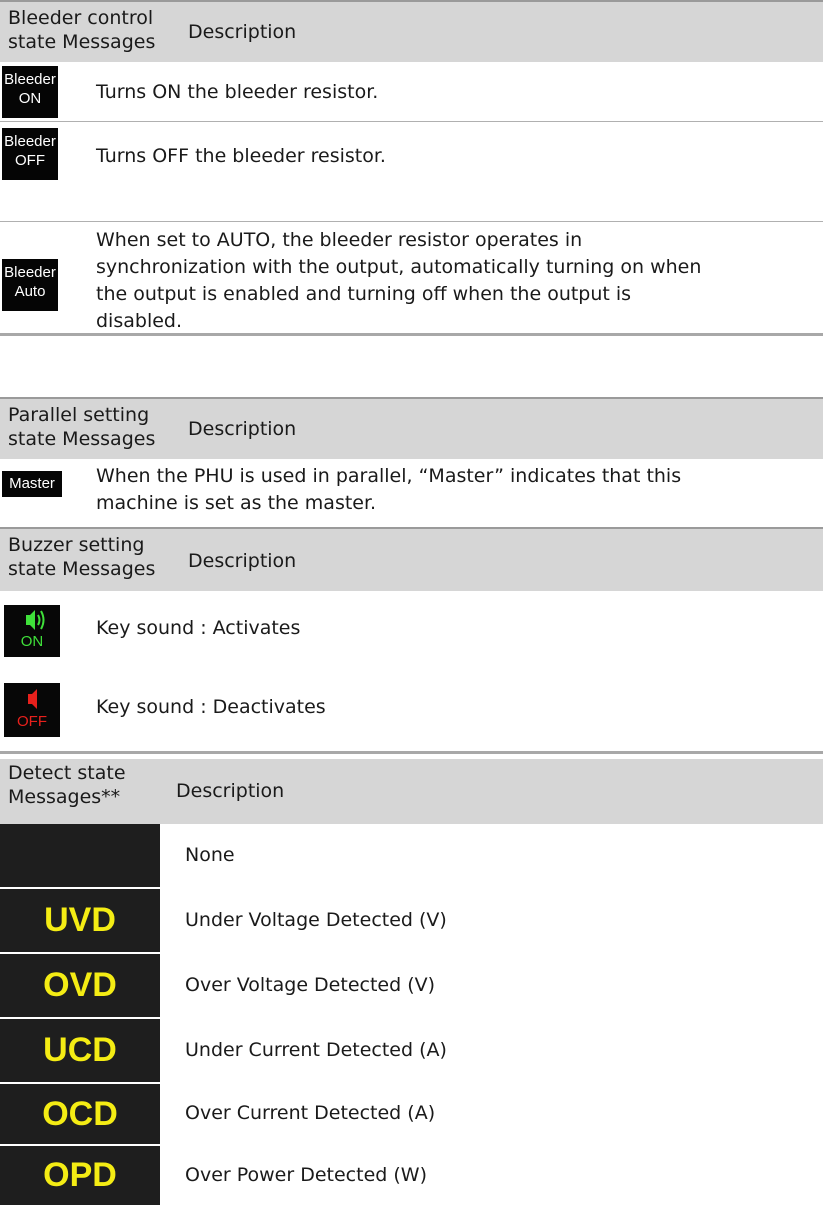 The width and height of the screenshot is (823, 1205). Describe the element at coordinates (81, 557) in the screenshot. I see `buzzer-header-col1: Buzzer setting state Messages` at that location.